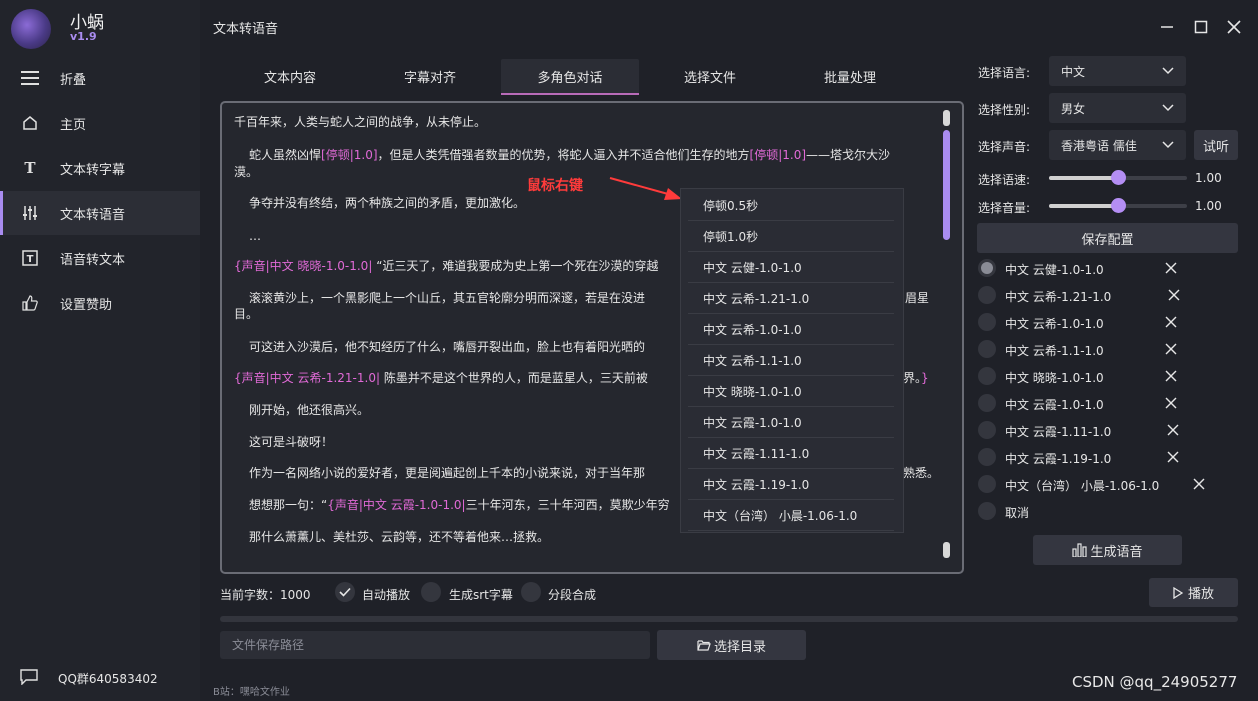 This screenshot has height=701, width=1258. What do you see at coordinates (1216, 145) in the screenshot?
I see `audition-button: 试听` at bounding box center [1216, 145].